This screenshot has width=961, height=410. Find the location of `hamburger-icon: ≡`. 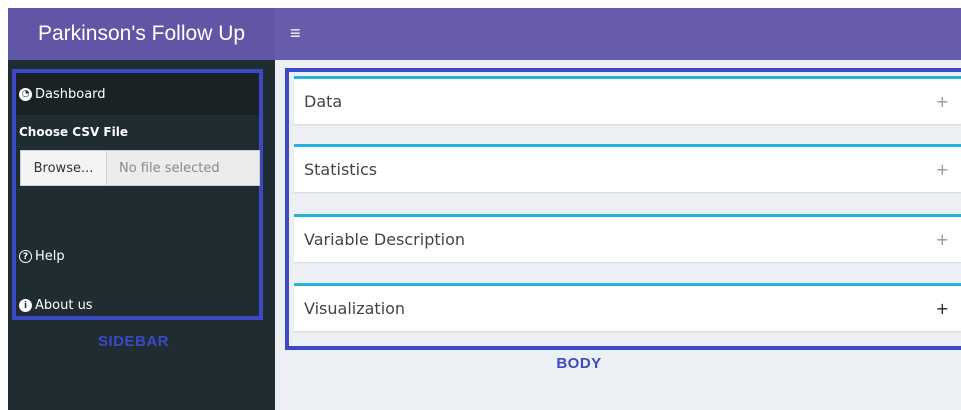

hamburger-icon: ≡ is located at coordinates (295, 33).